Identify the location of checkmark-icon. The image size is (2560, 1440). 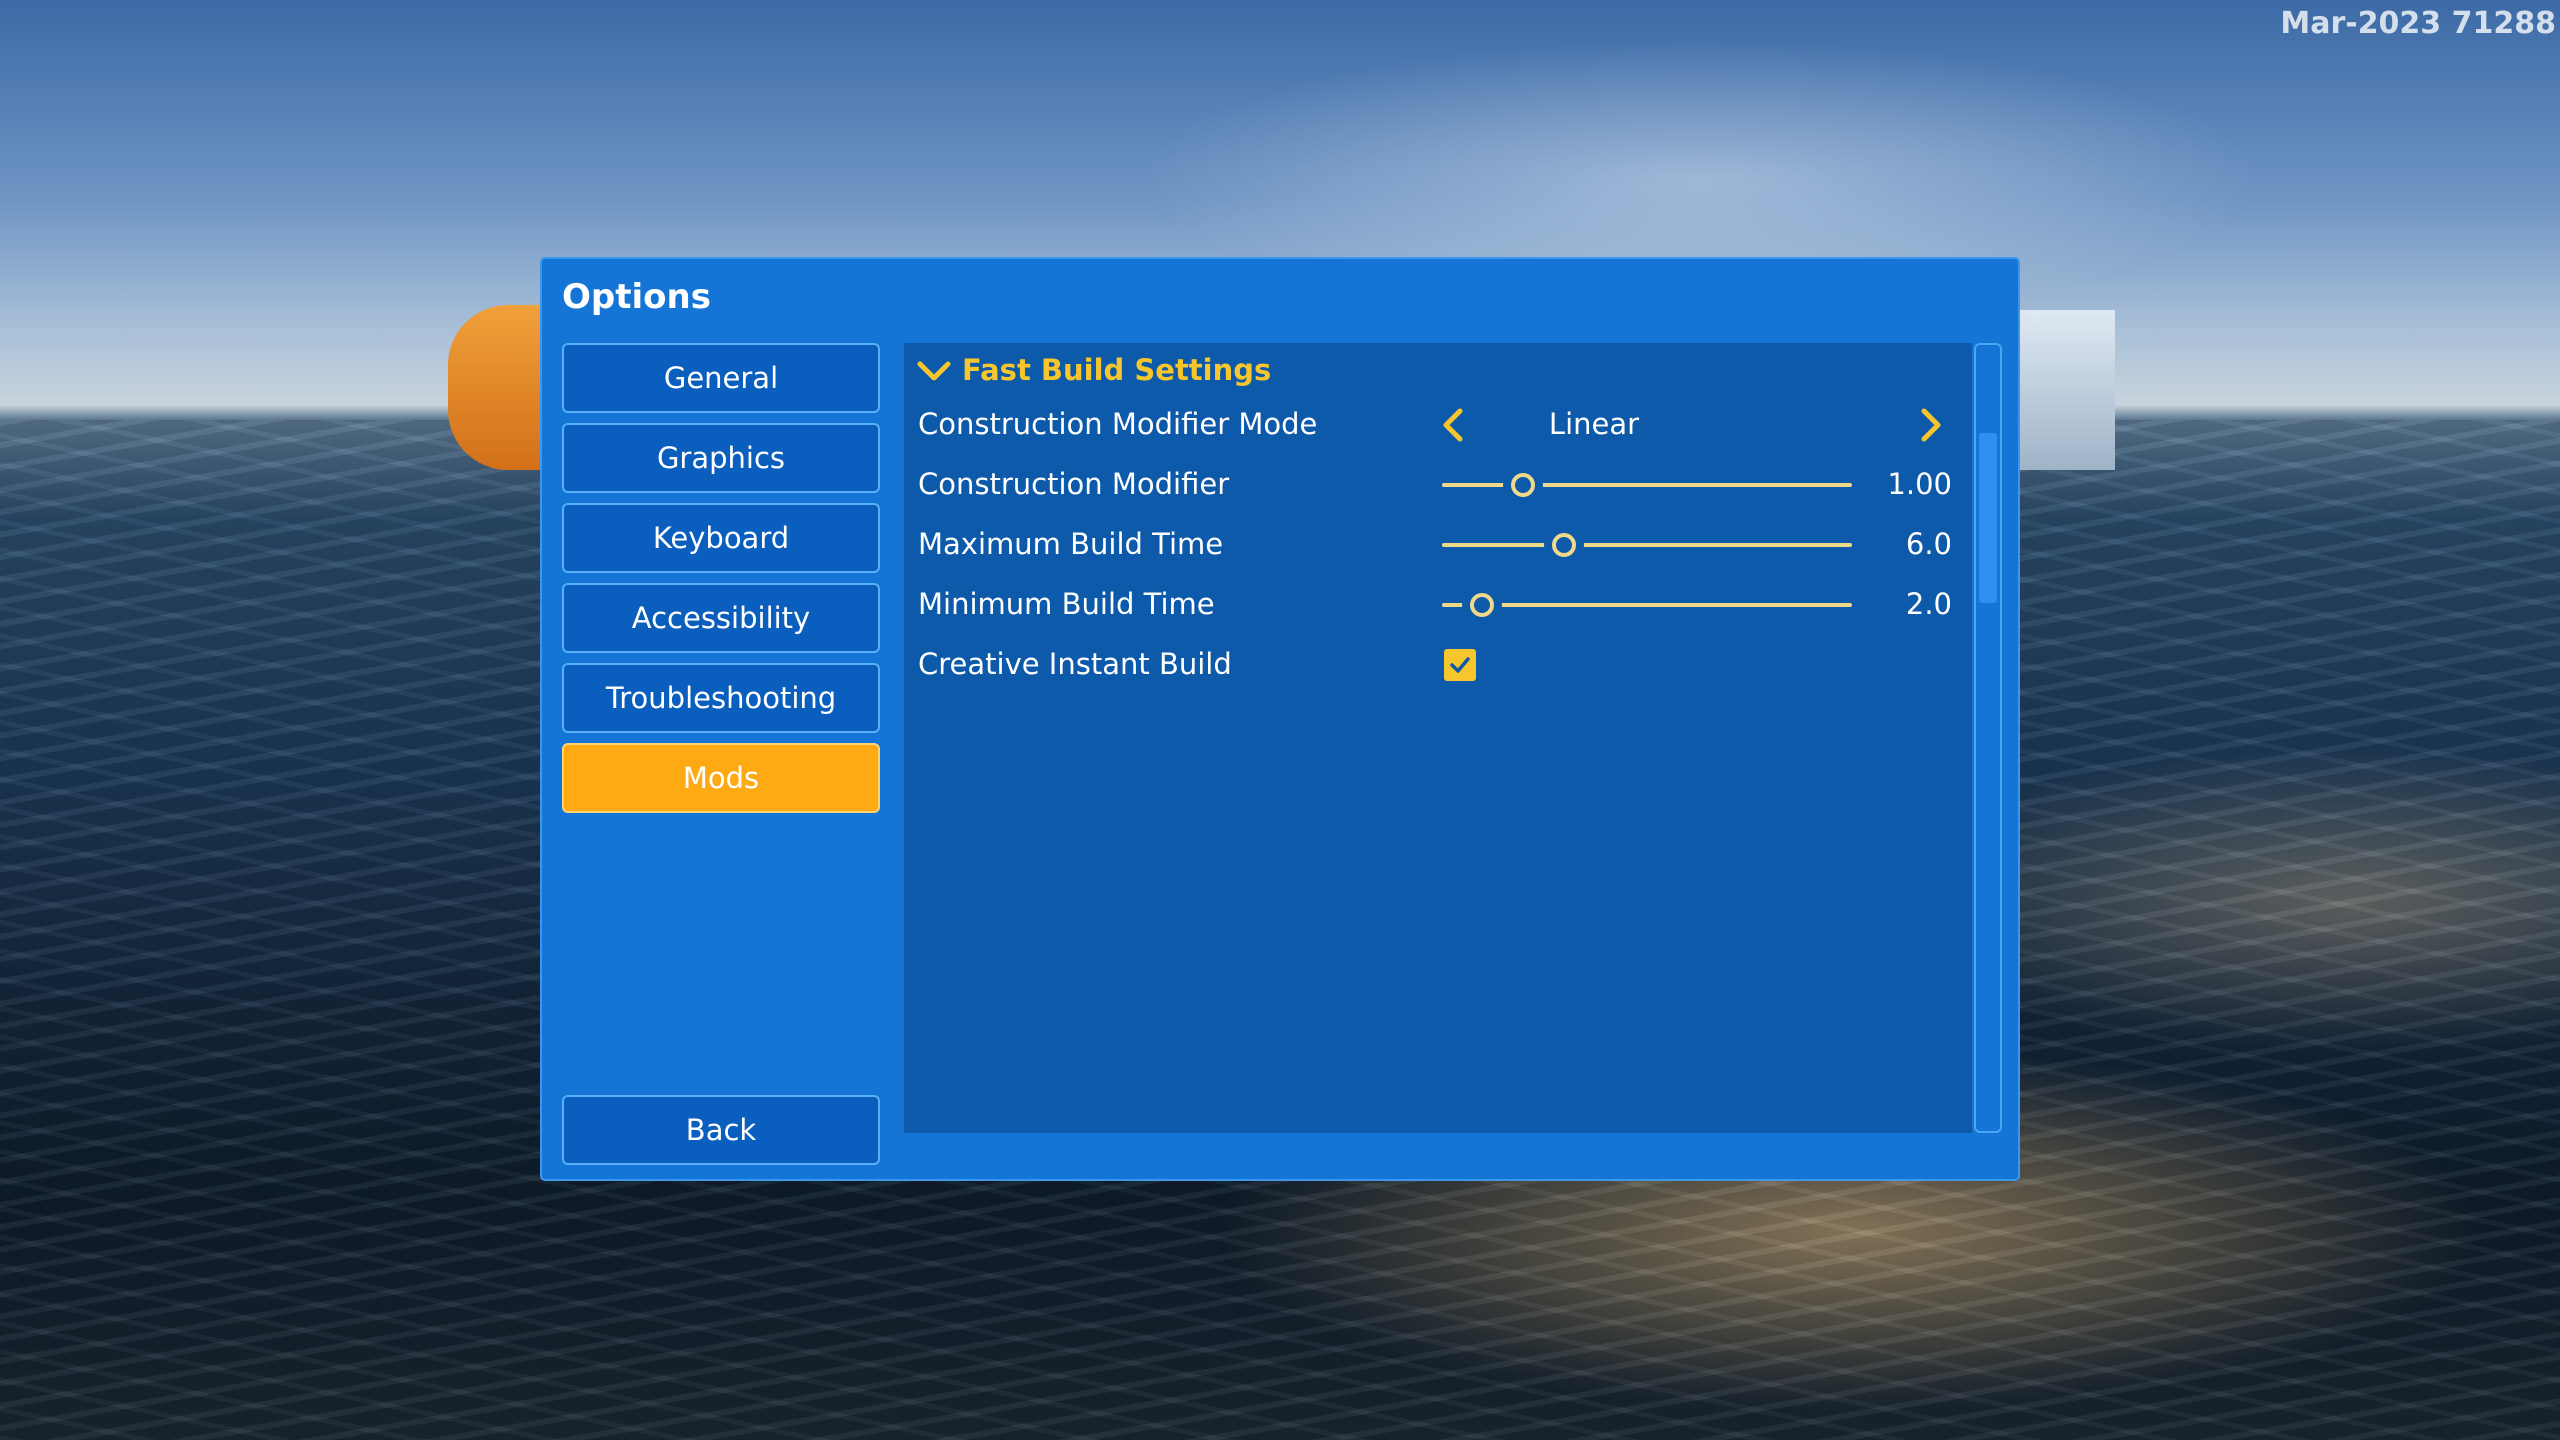
(1460, 665).